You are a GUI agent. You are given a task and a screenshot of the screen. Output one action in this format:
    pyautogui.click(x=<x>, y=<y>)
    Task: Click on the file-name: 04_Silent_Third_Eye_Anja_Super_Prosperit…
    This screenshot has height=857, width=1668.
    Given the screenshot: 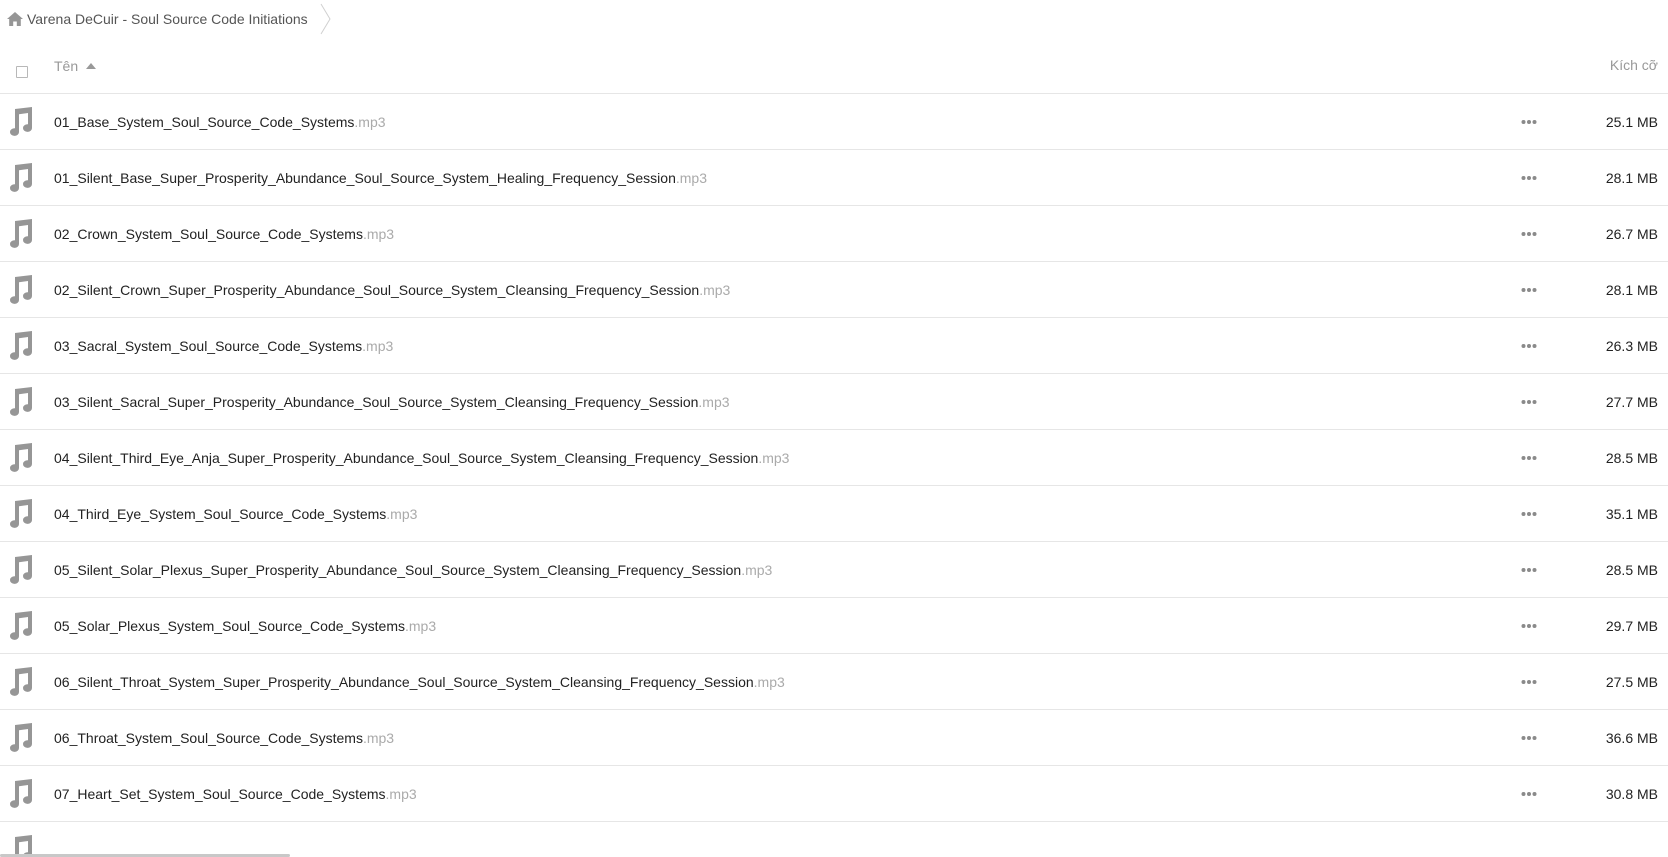 What is the action you would take?
    pyautogui.click(x=421, y=458)
    